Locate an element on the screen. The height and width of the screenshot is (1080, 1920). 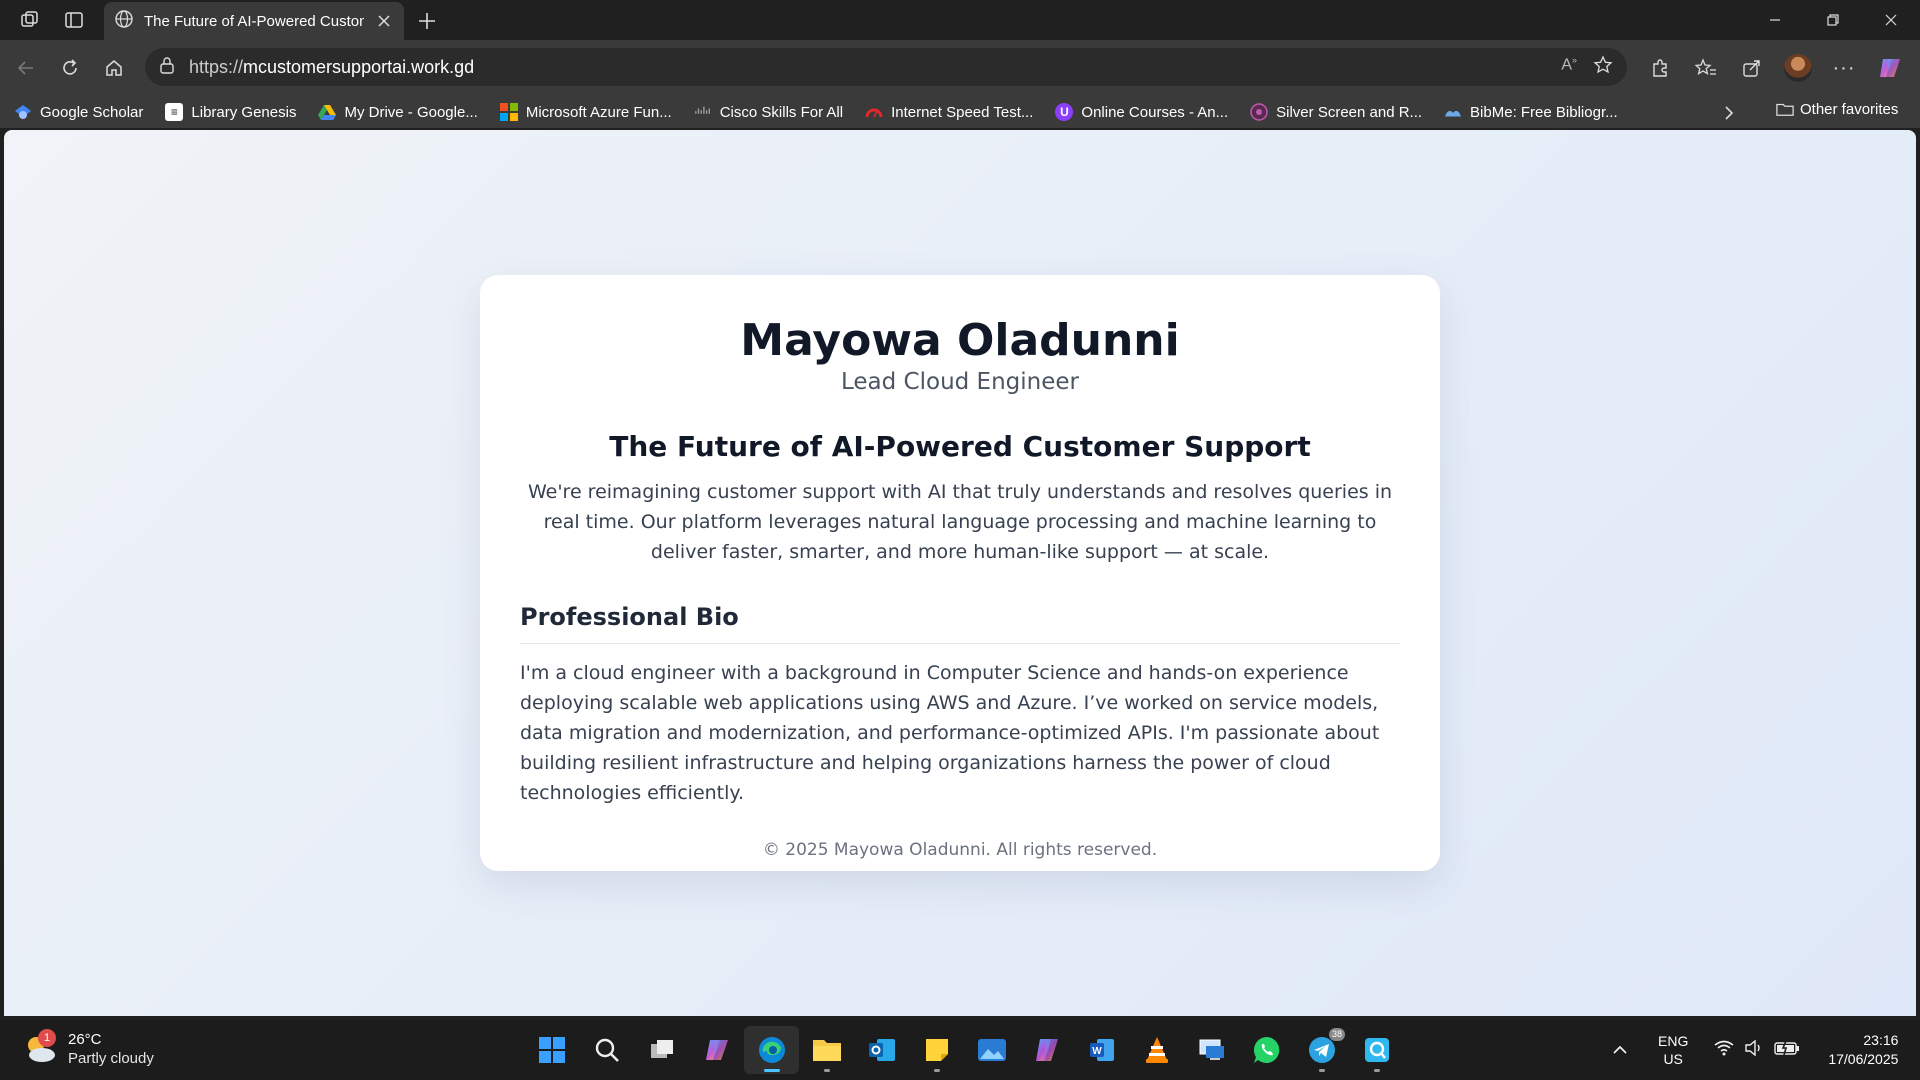
address-bar: https://mcustomersupportai.work.gd A» is located at coordinates (886, 67).